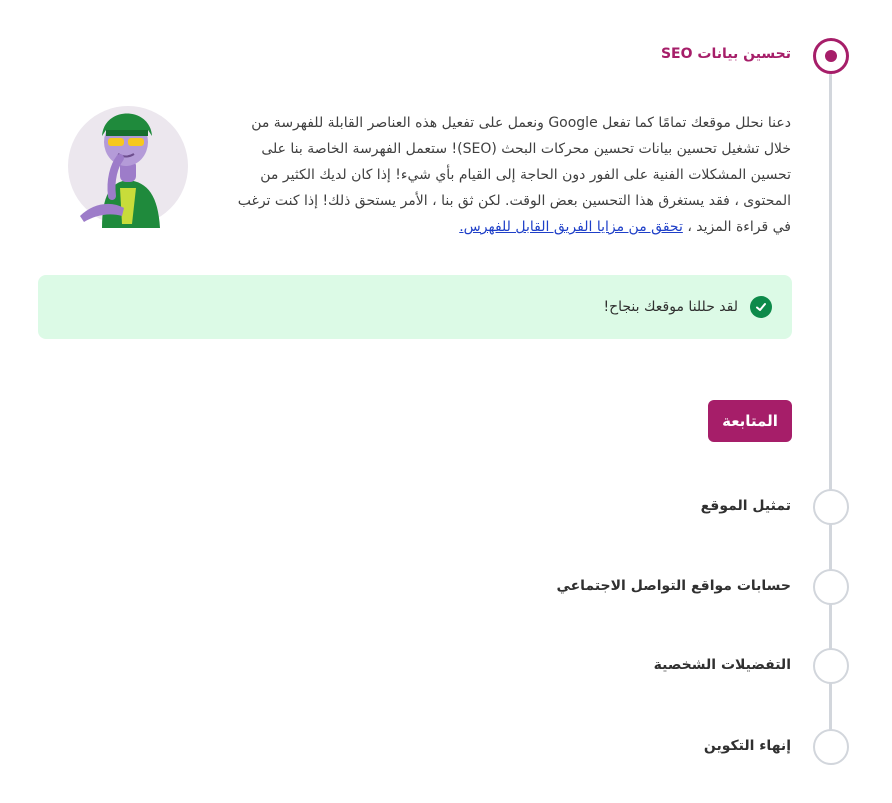  I want to click on step-indicator-seo, so click(831, 56).